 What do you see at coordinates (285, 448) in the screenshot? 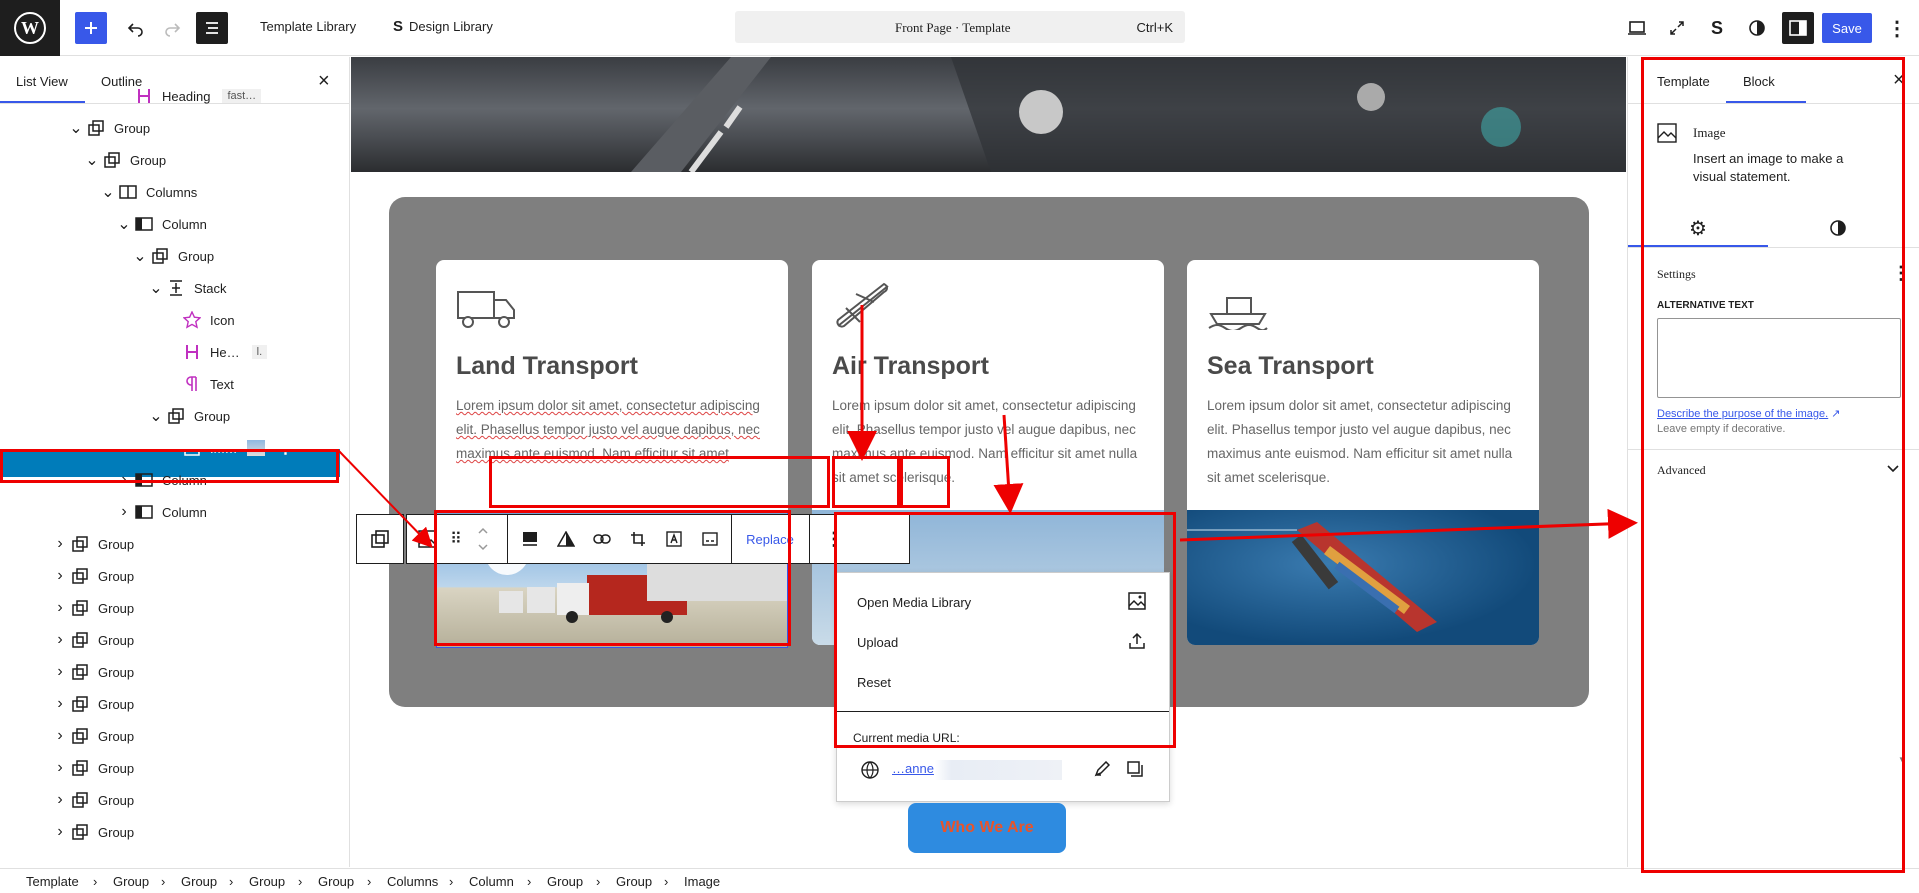
I see `row-options-icon: ⋮` at bounding box center [285, 448].